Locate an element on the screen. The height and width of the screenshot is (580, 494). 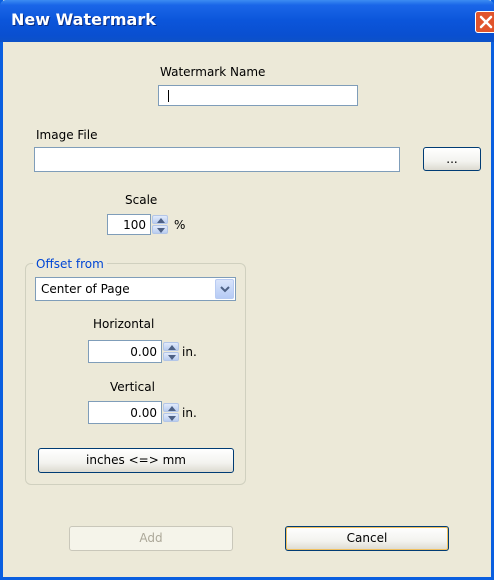
vertical-label: Vertical is located at coordinates (132, 387).